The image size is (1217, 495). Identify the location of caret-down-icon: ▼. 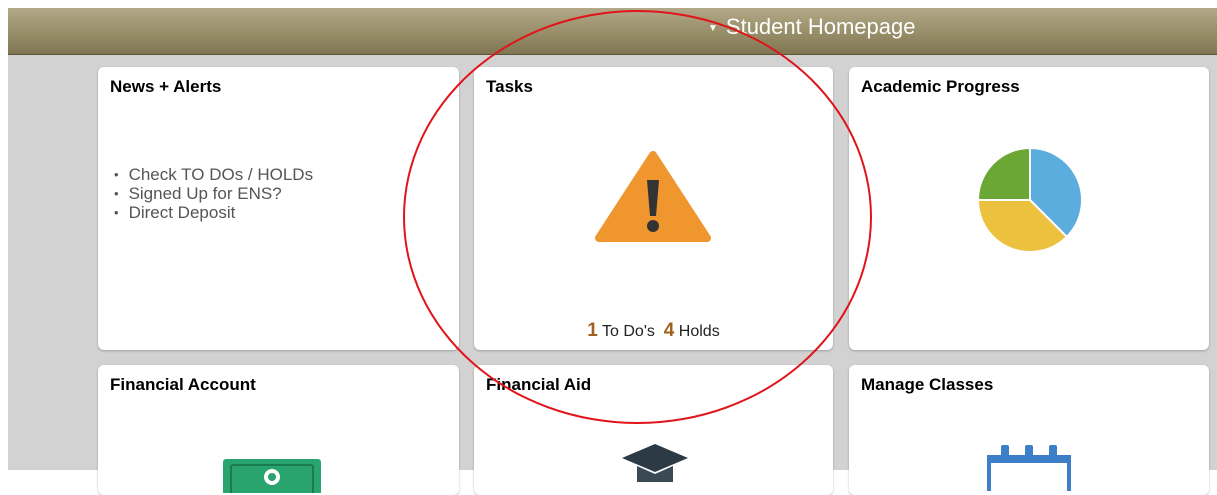
(713, 28).